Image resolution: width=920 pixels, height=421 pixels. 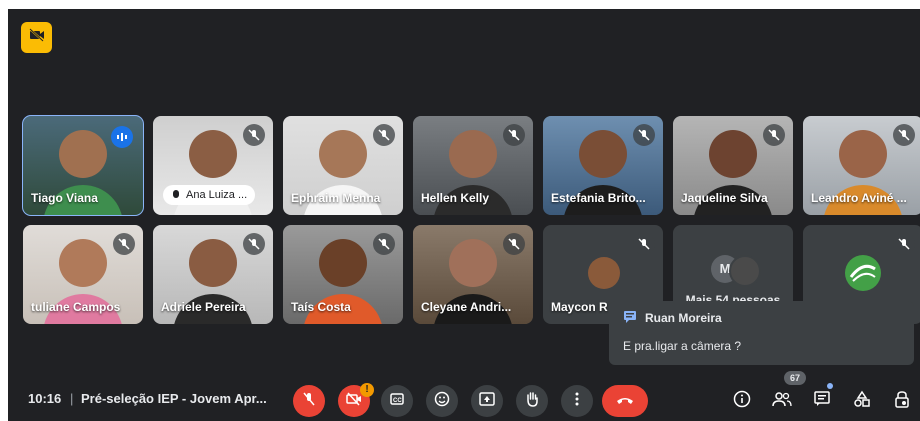 I want to click on lock-person-icon, so click(x=902, y=401).